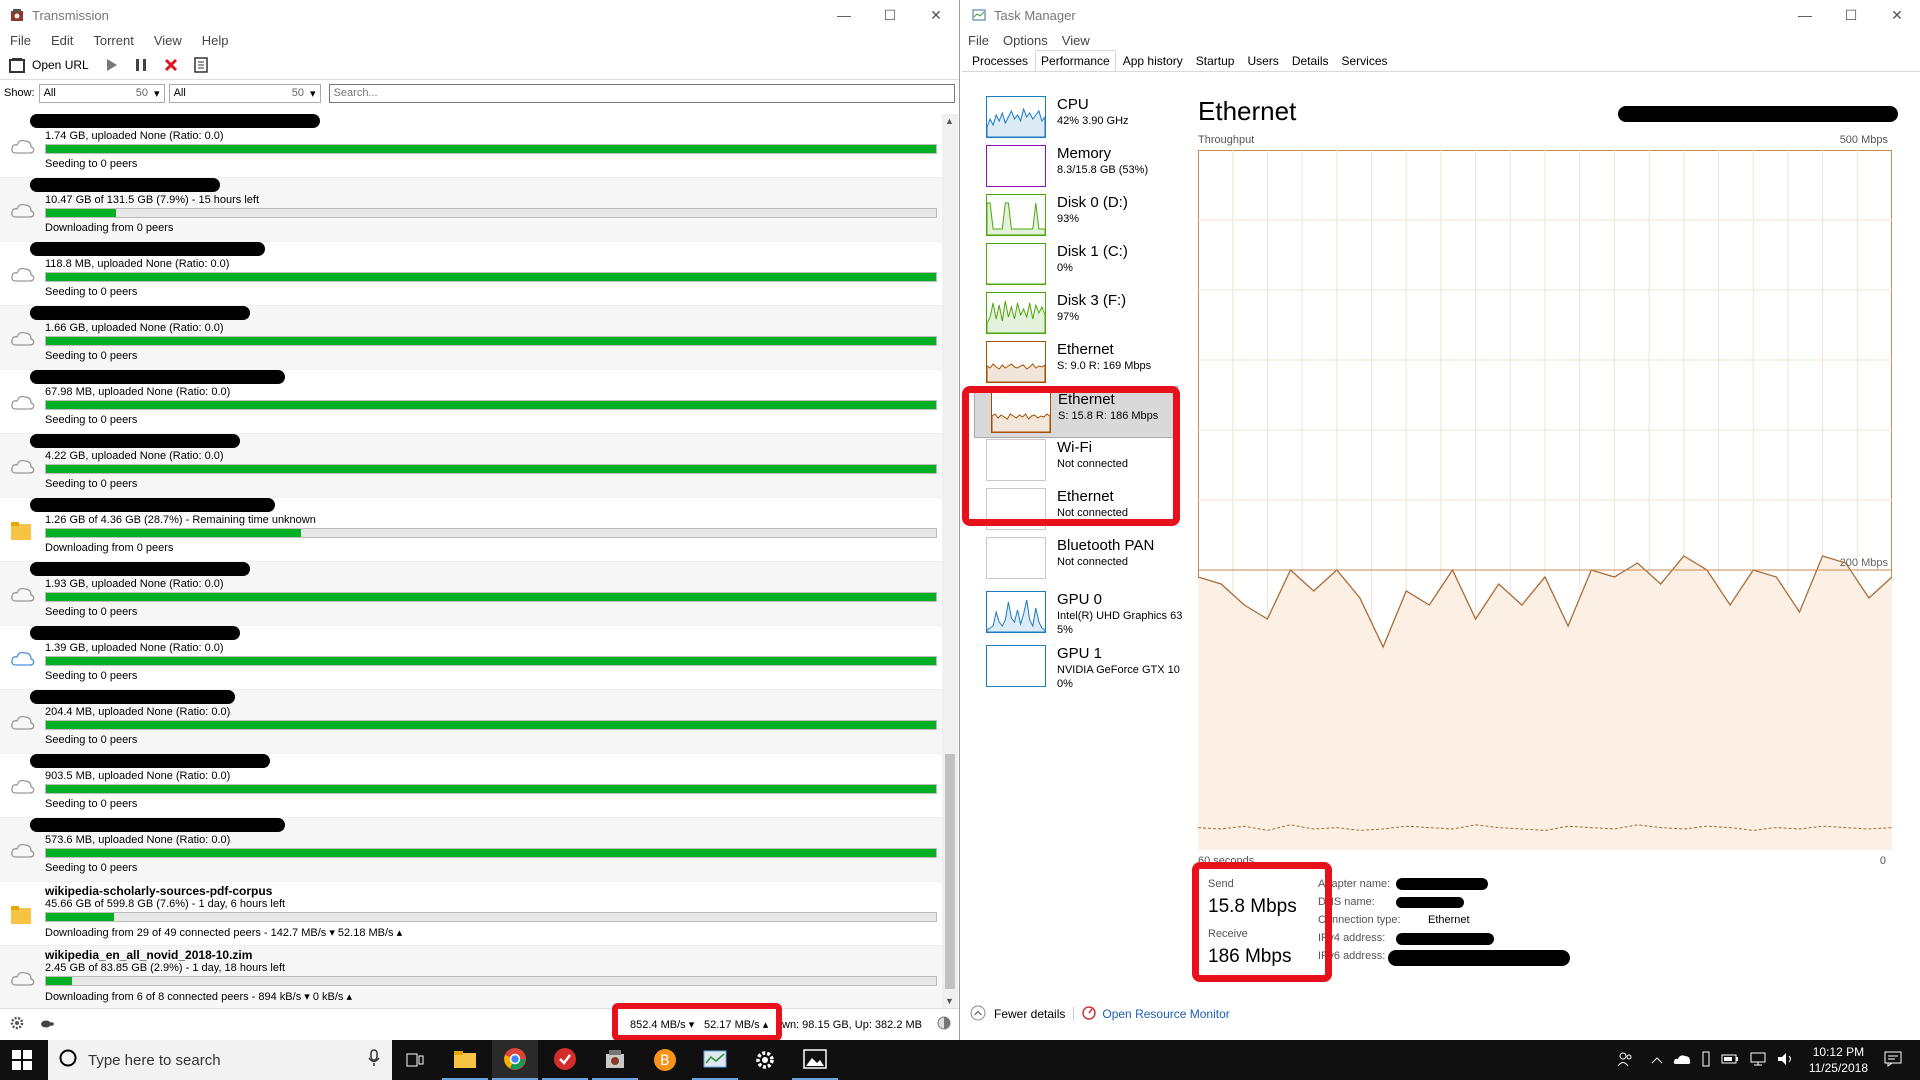 The image size is (1920, 1080). I want to click on menu-options: Options, so click(1025, 40).